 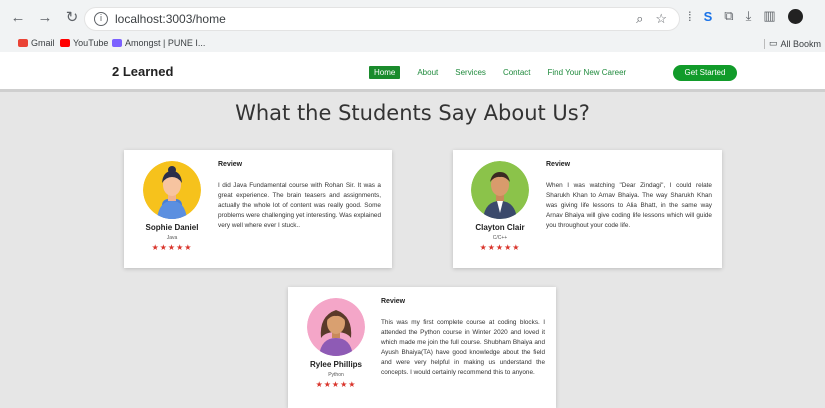 I want to click on all-bookmarks: ▭ All Bookm, so click(x=795, y=43).